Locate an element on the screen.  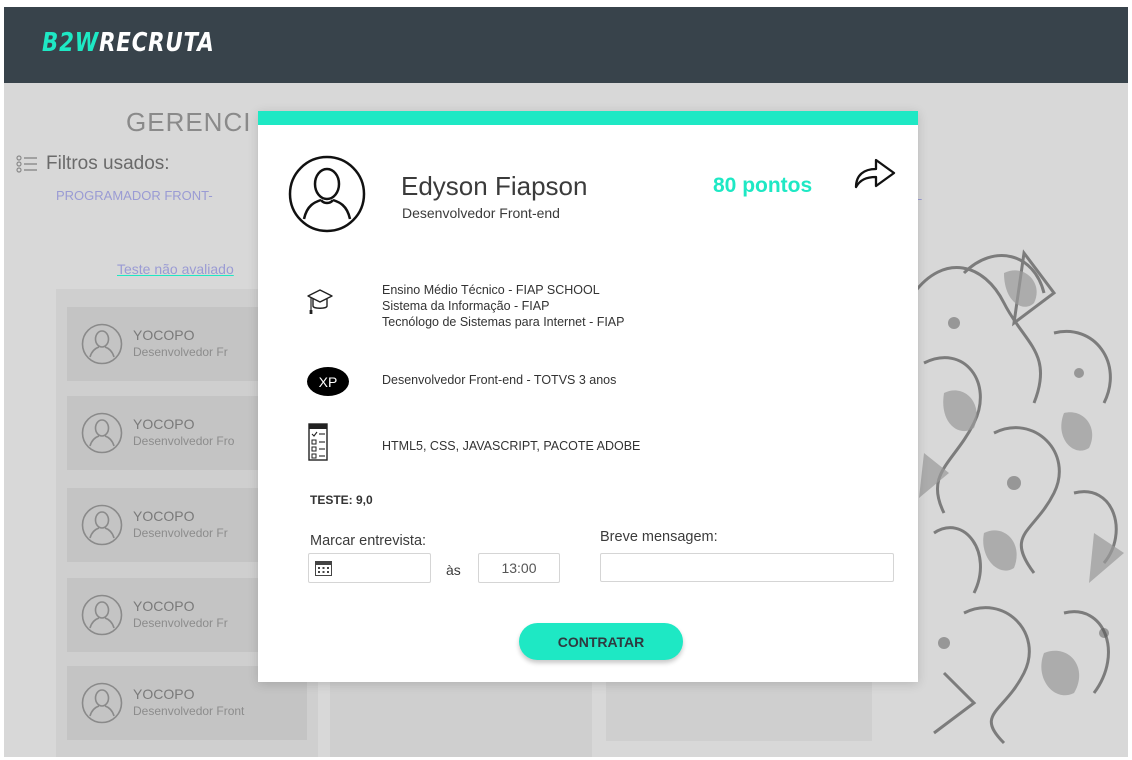
at-label: às is located at coordinates (453, 570).